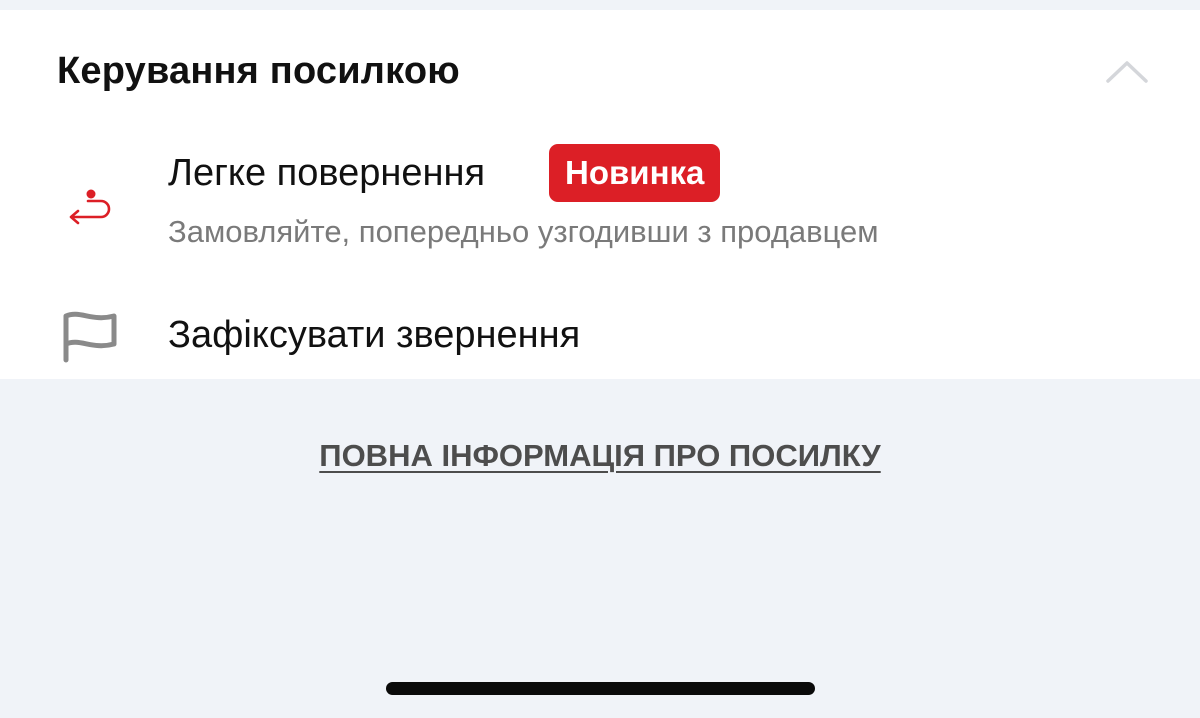  I want to click on return-arrow-icon, so click(90, 207).